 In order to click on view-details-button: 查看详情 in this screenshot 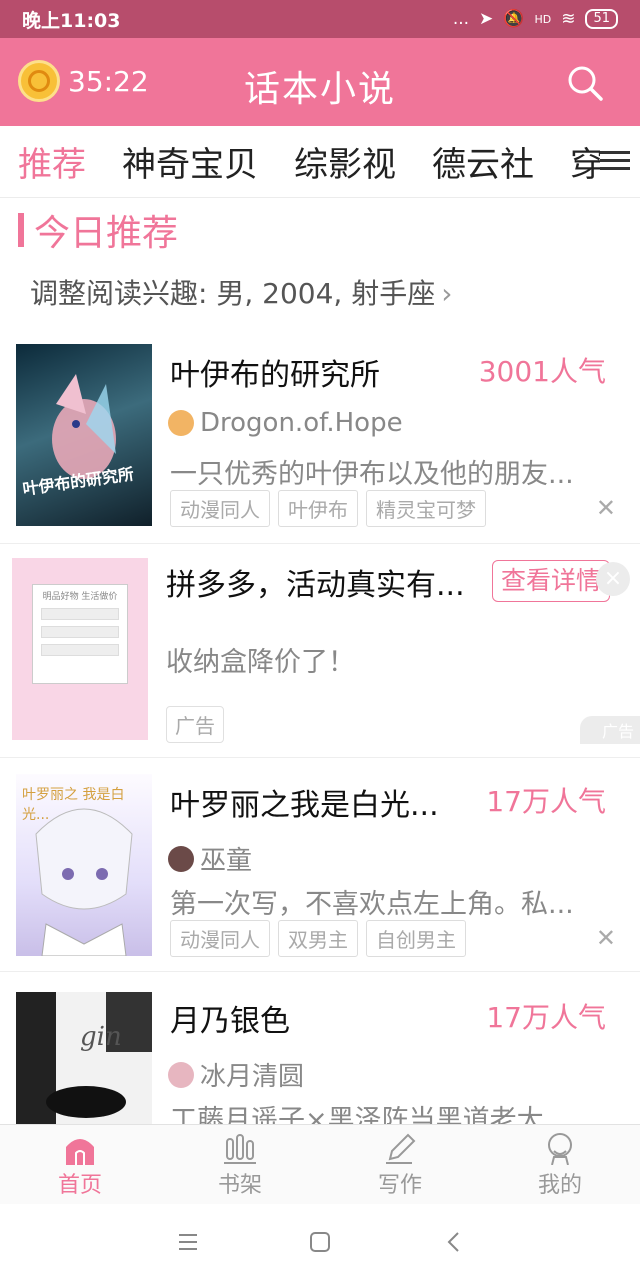, I will do `click(551, 581)`.